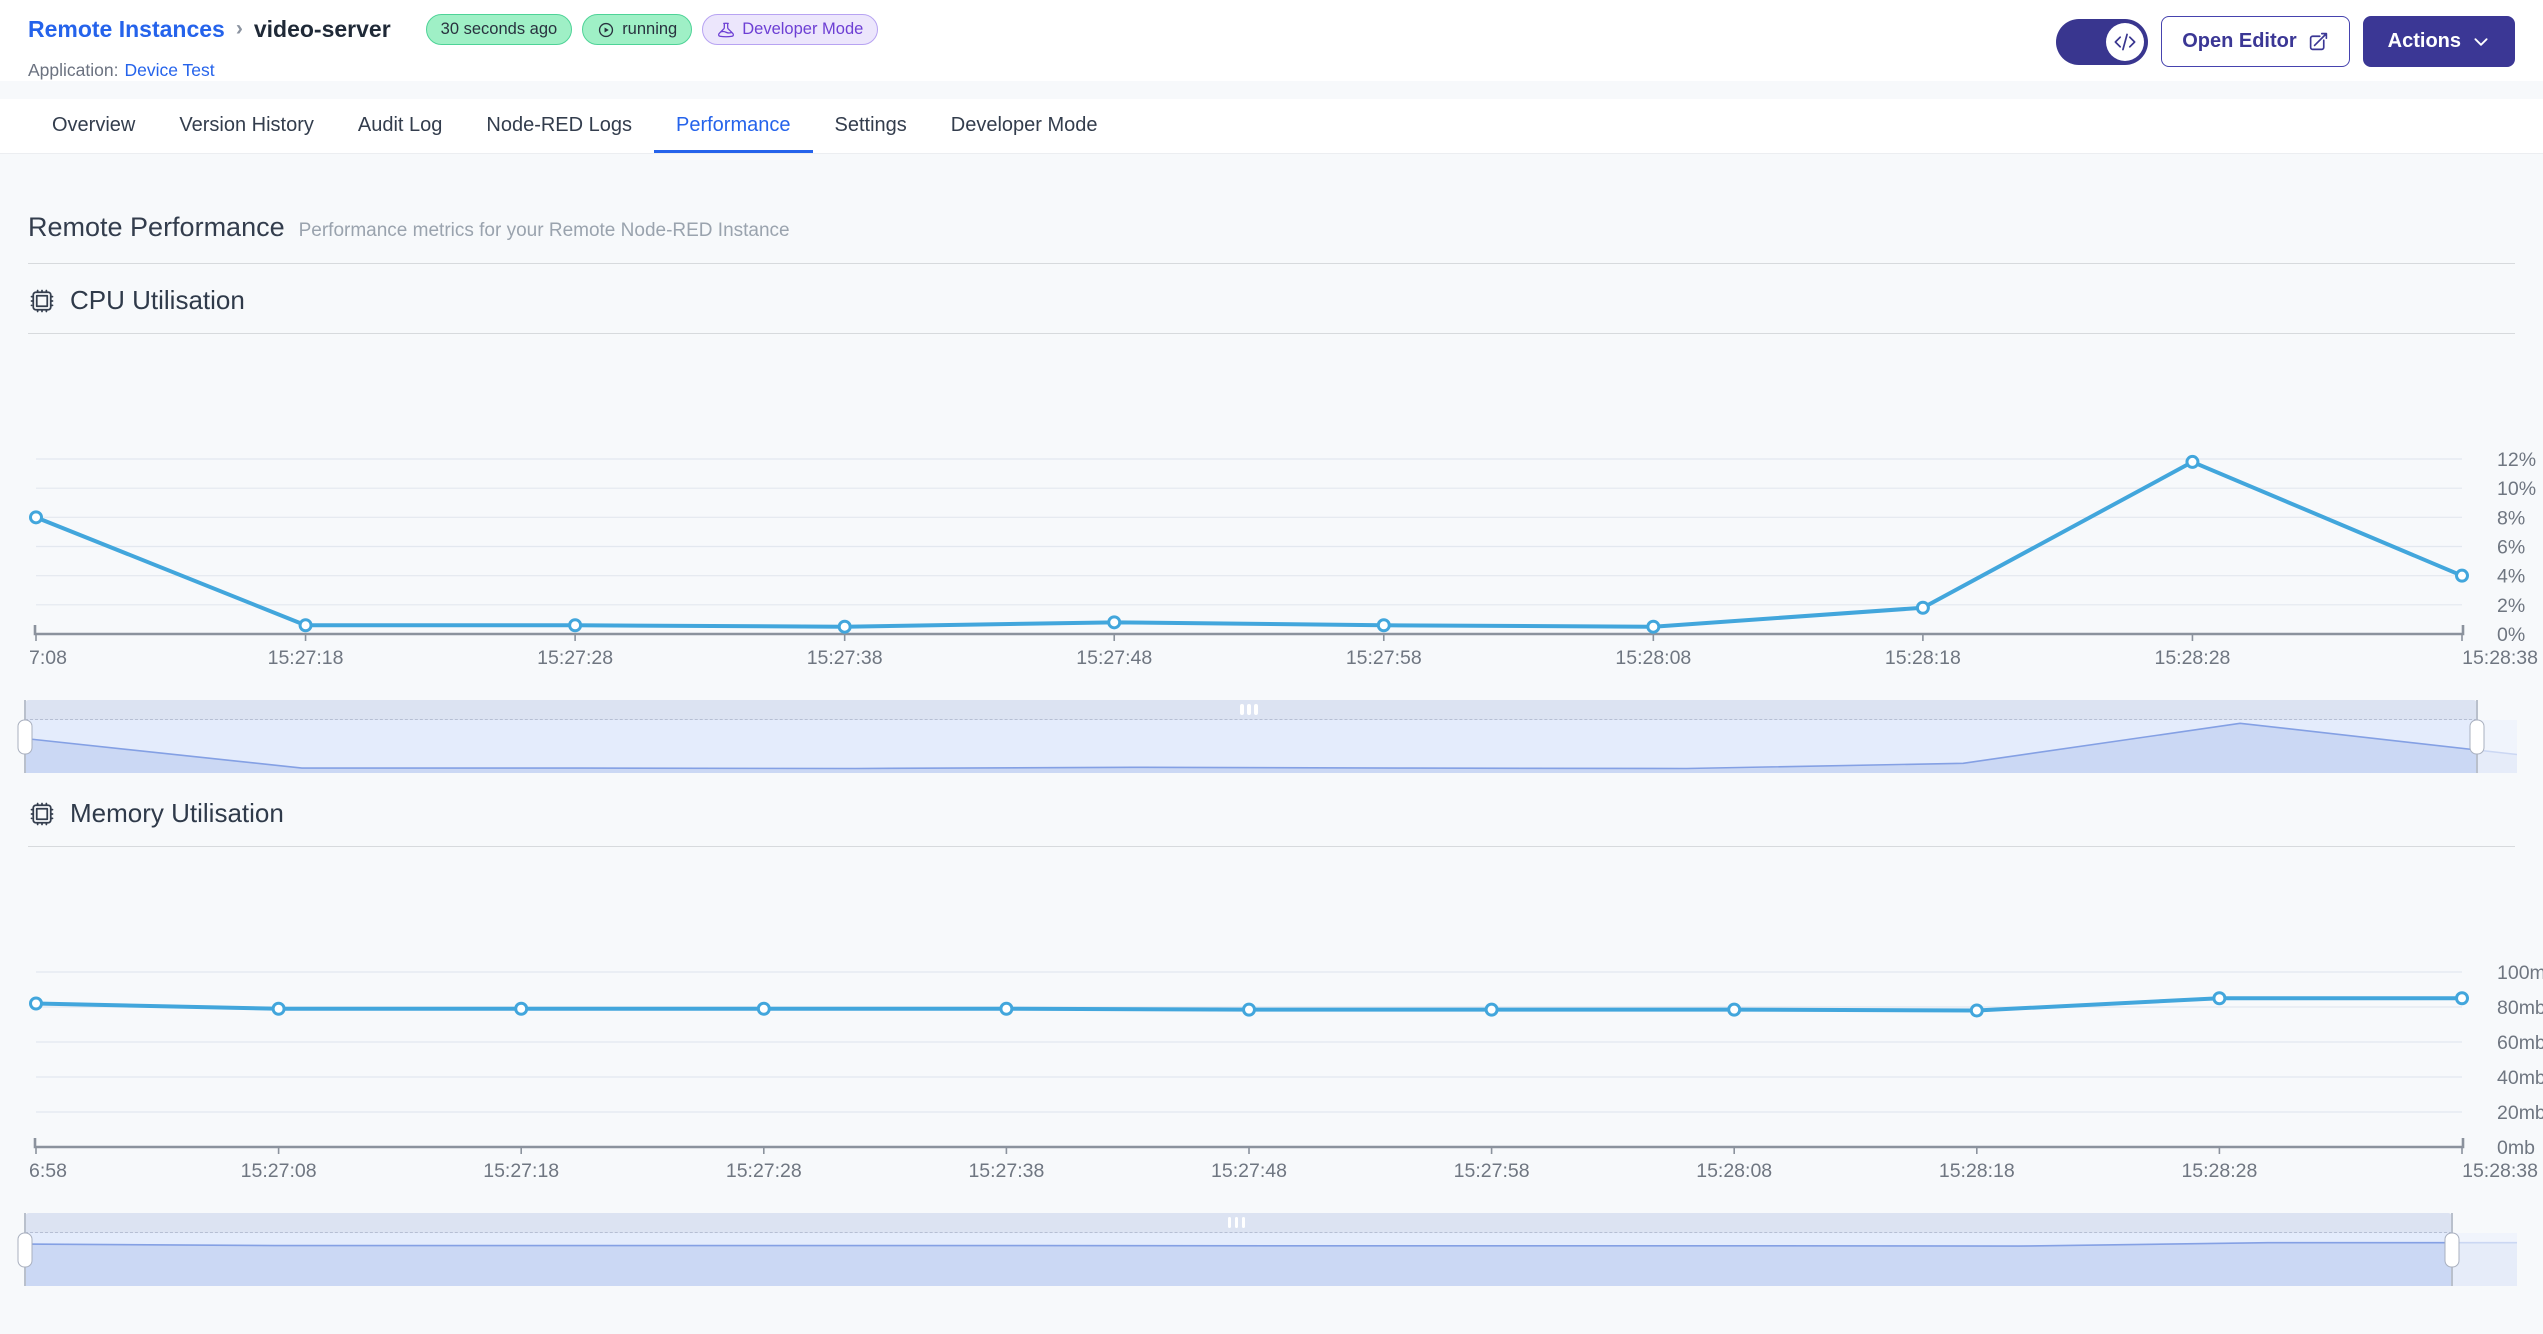  I want to click on chevron-right-icon: ›, so click(239, 28).